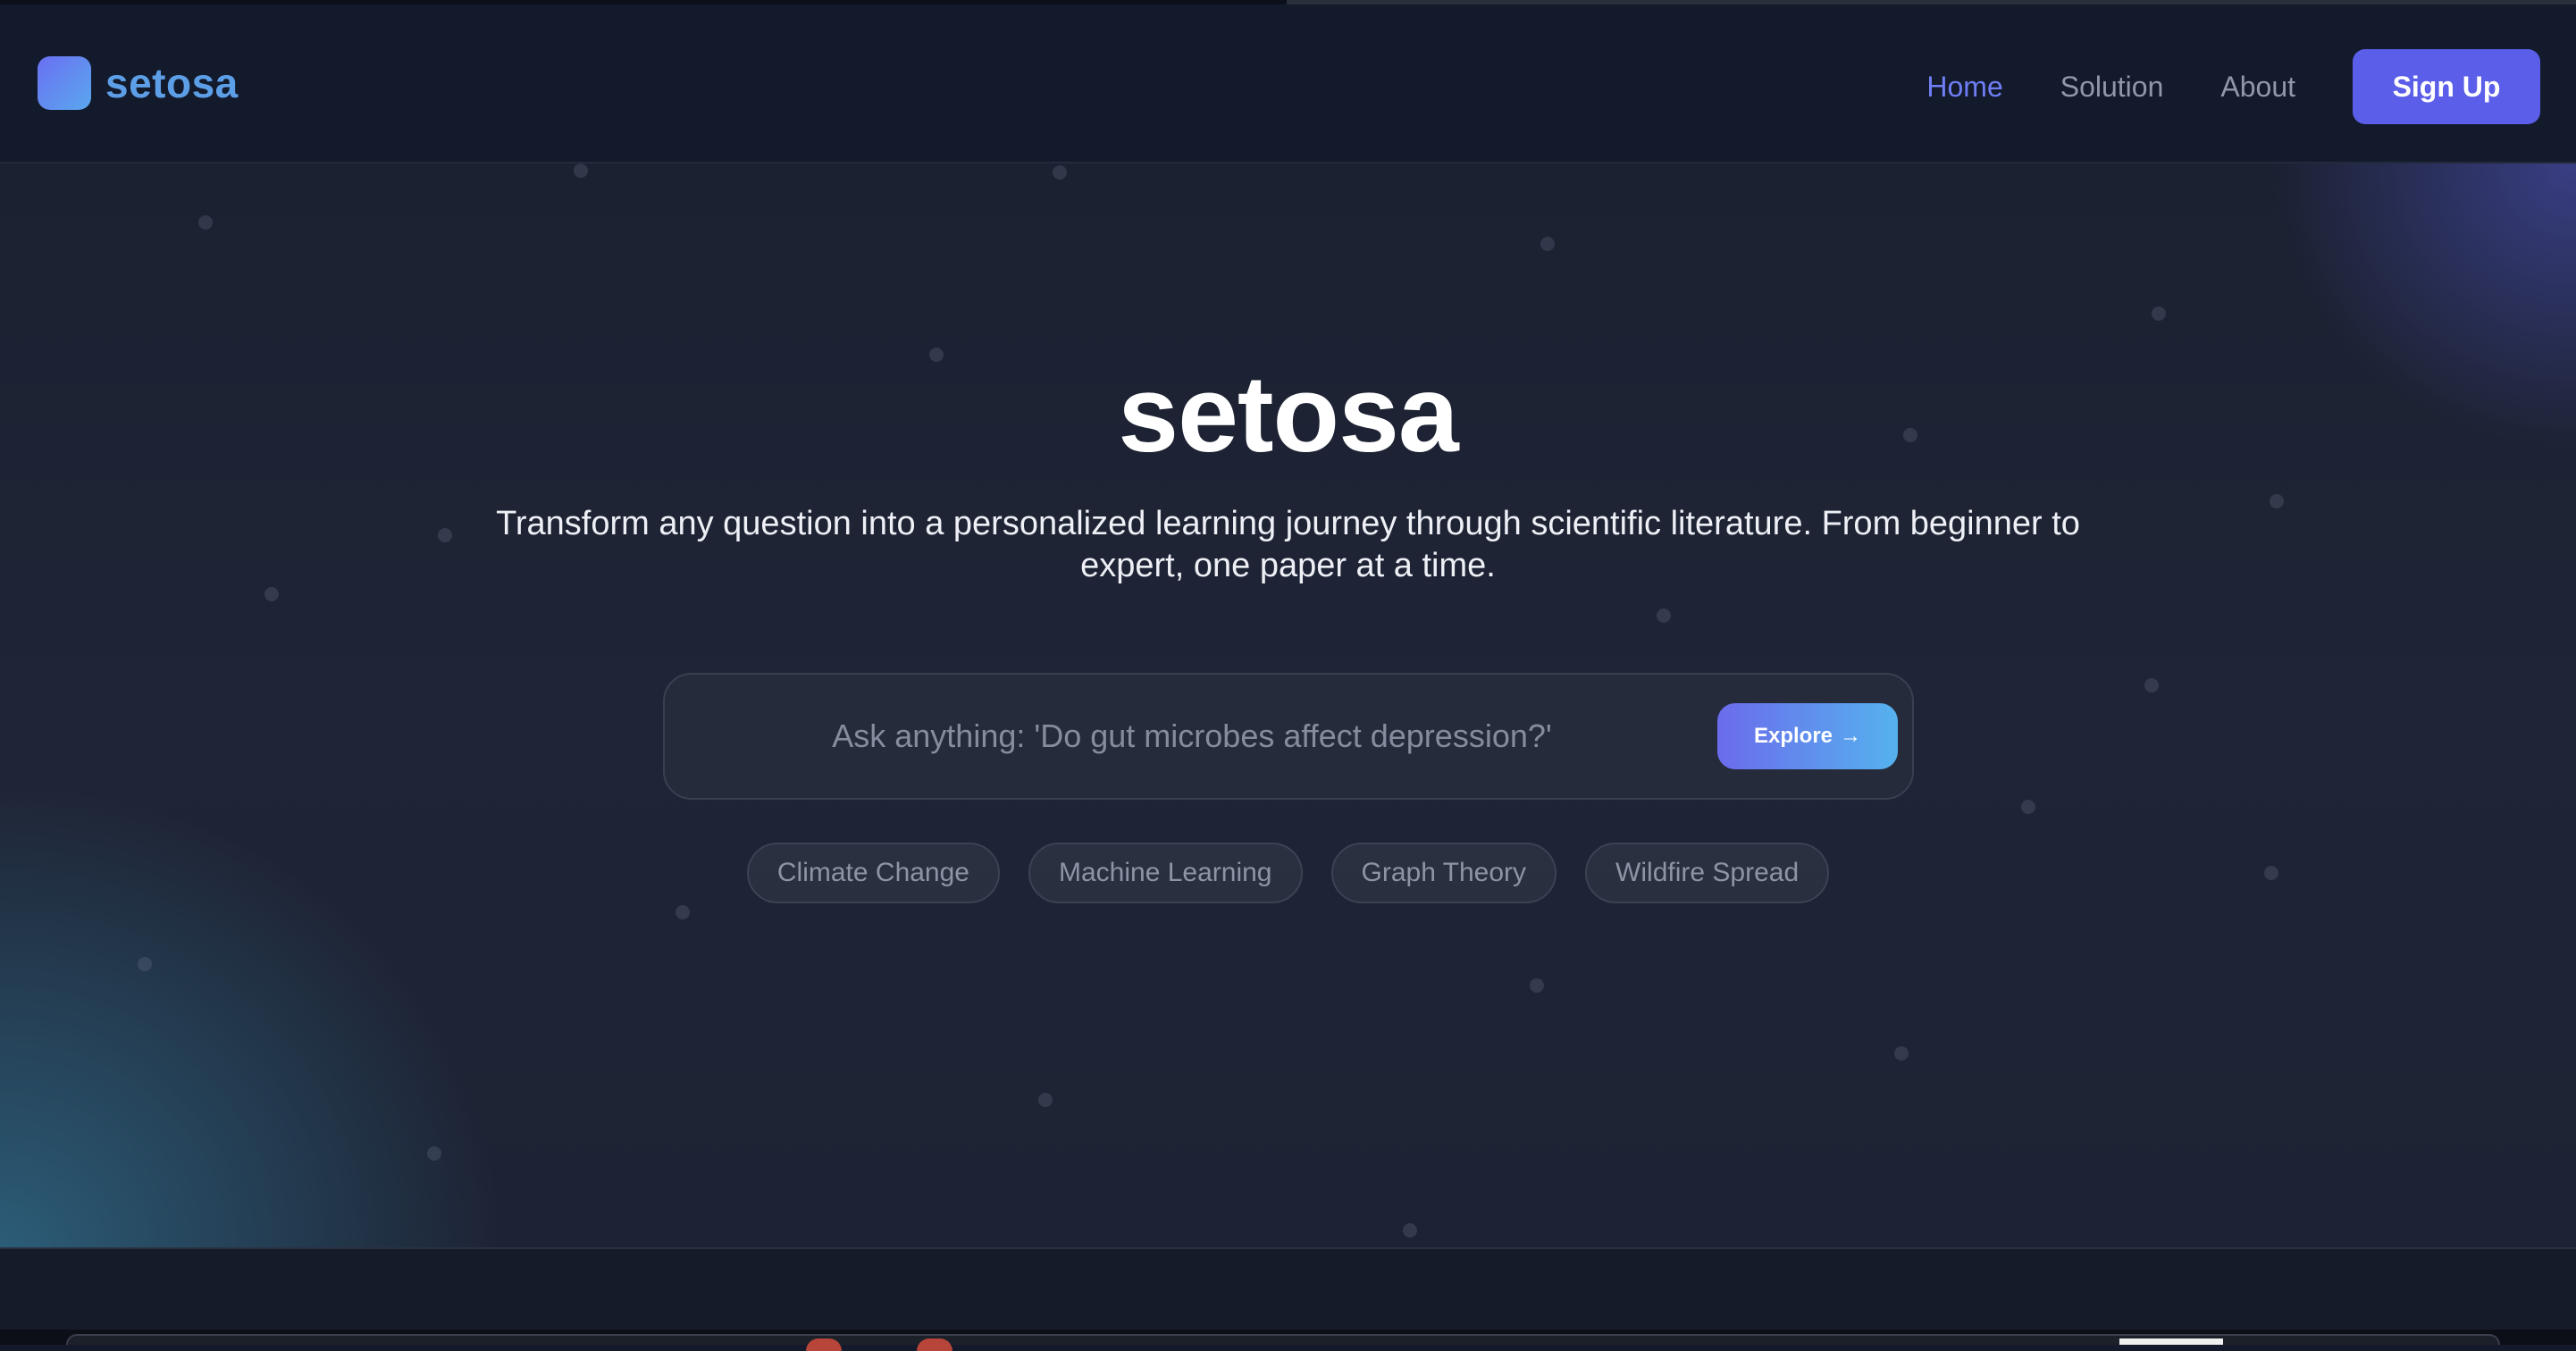 This screenshot has height=1351, width=2576. Describe the element at coordinates (2257, 87) in the screenshot. I see `nav-about: About` at that location.